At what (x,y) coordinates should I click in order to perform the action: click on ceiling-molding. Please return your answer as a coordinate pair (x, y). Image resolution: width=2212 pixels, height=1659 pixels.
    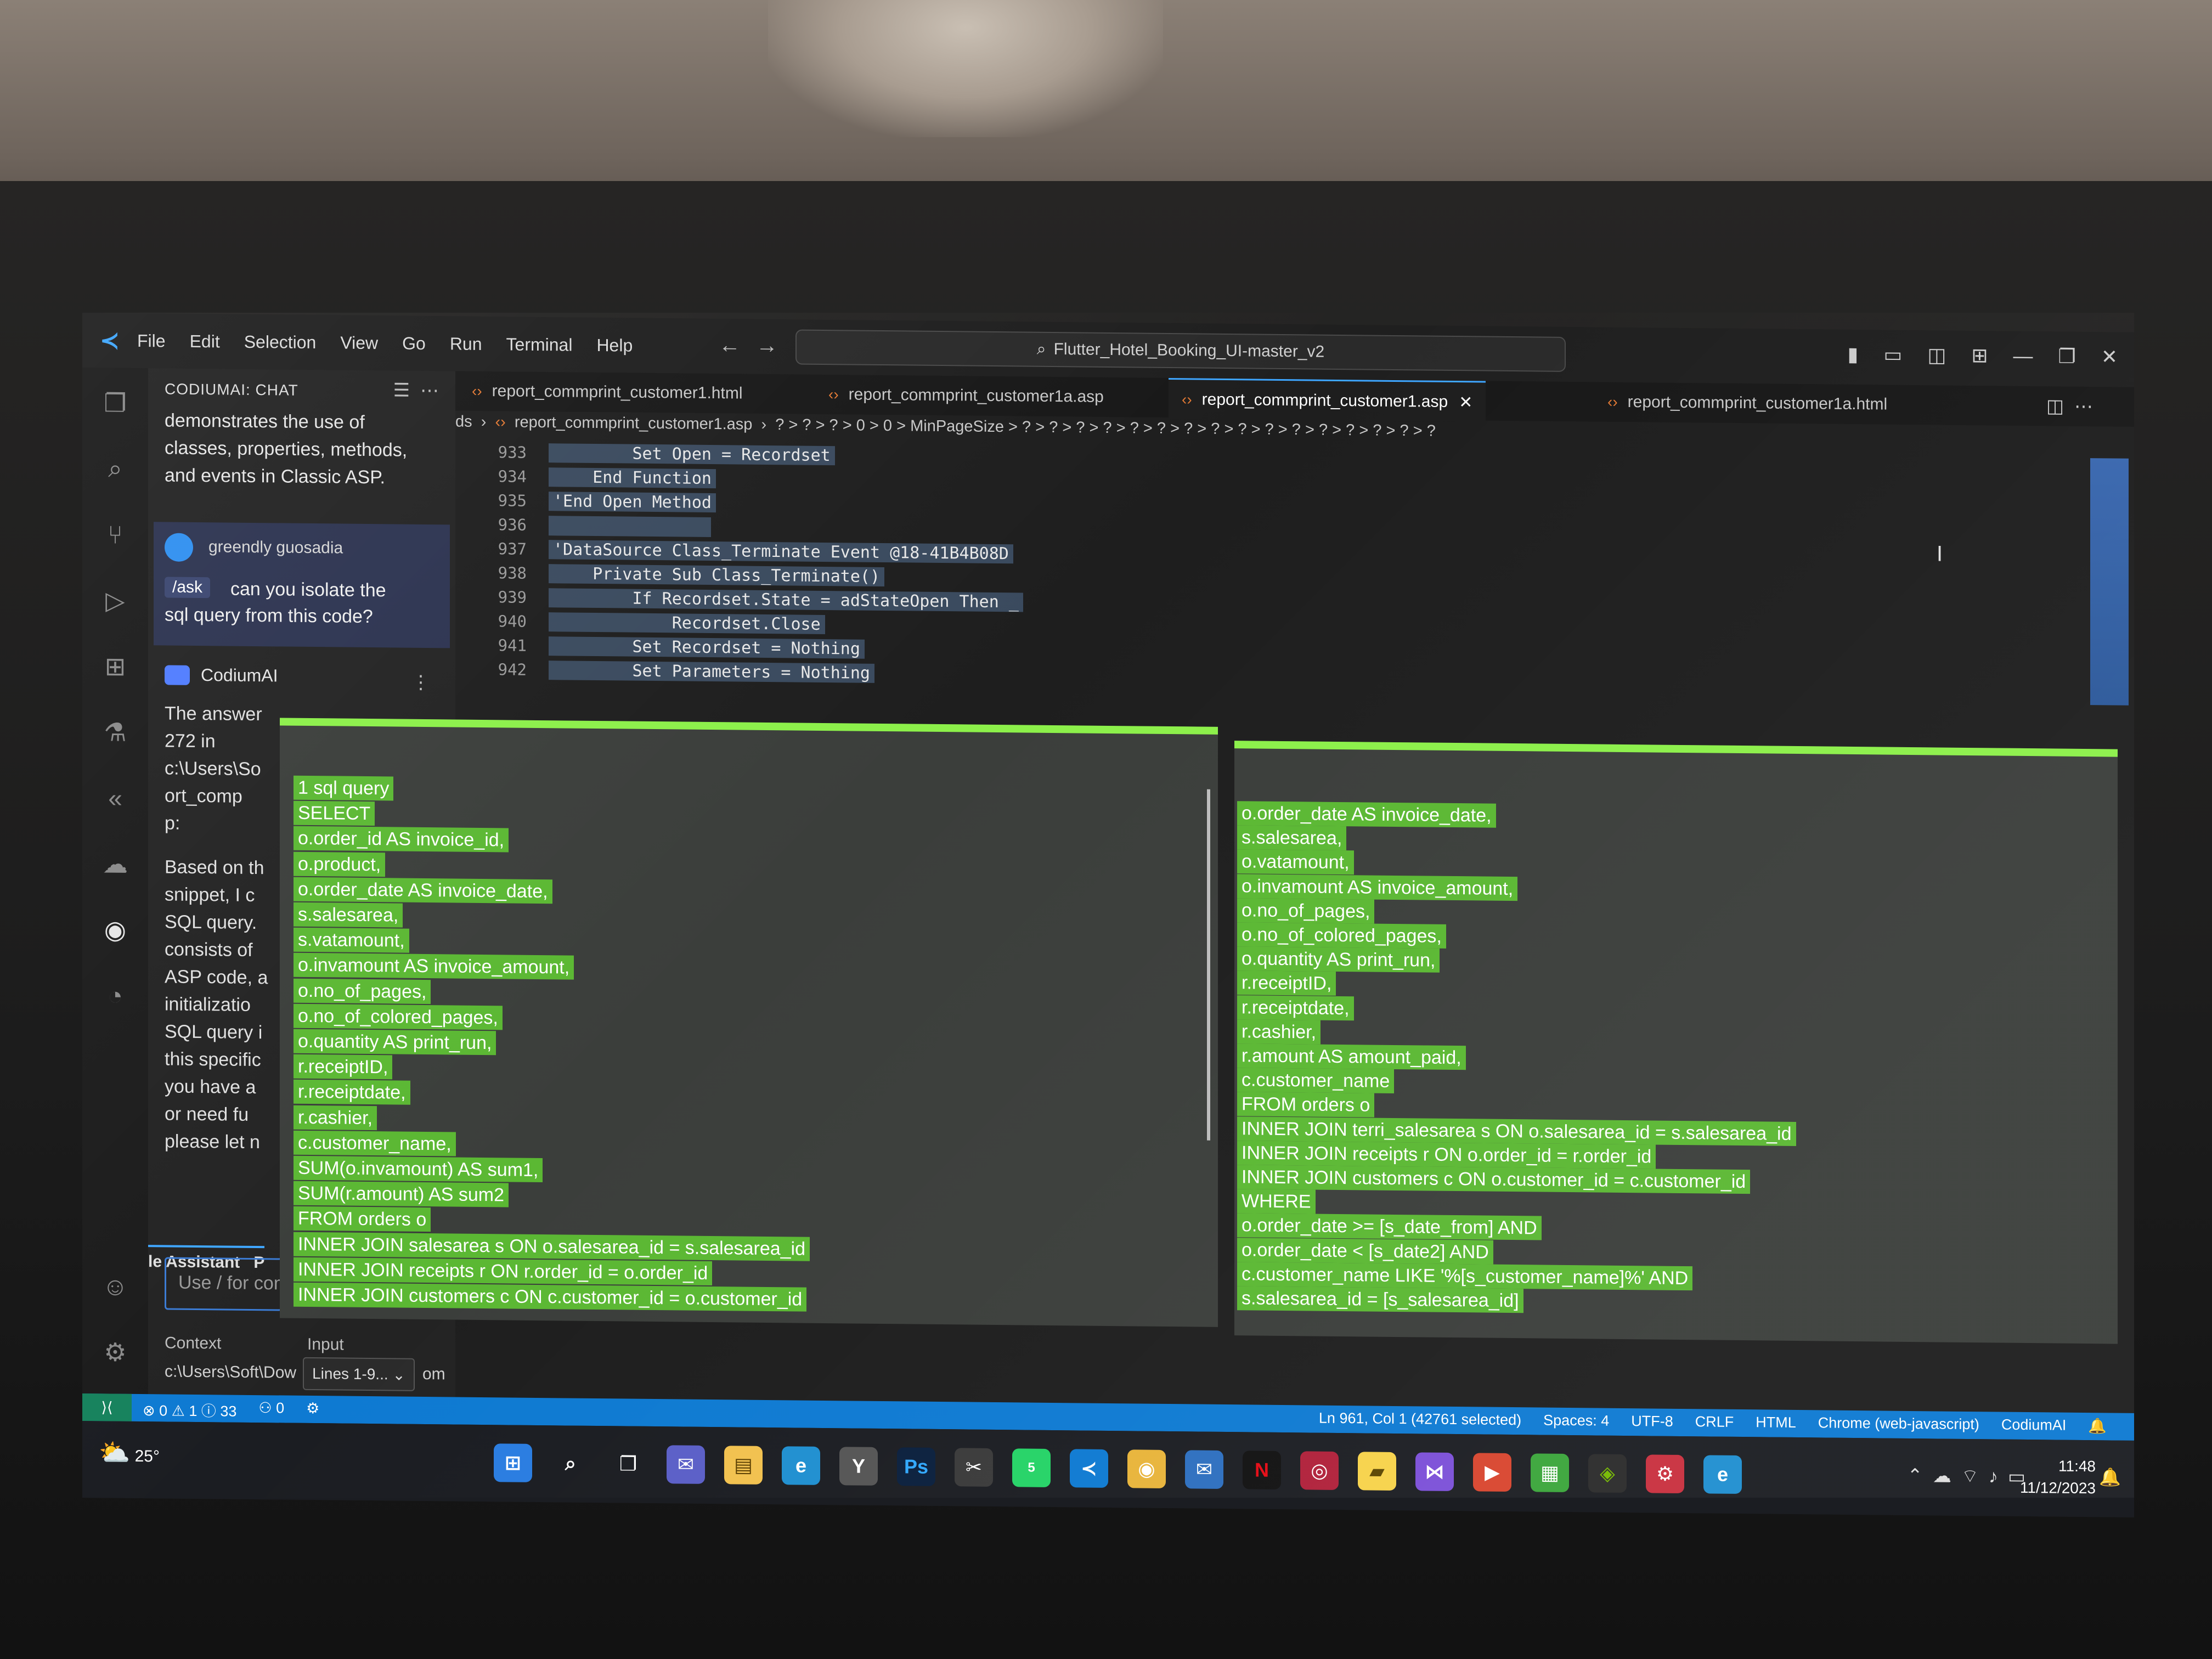
    Looking at the image, I should click on (966, 68).